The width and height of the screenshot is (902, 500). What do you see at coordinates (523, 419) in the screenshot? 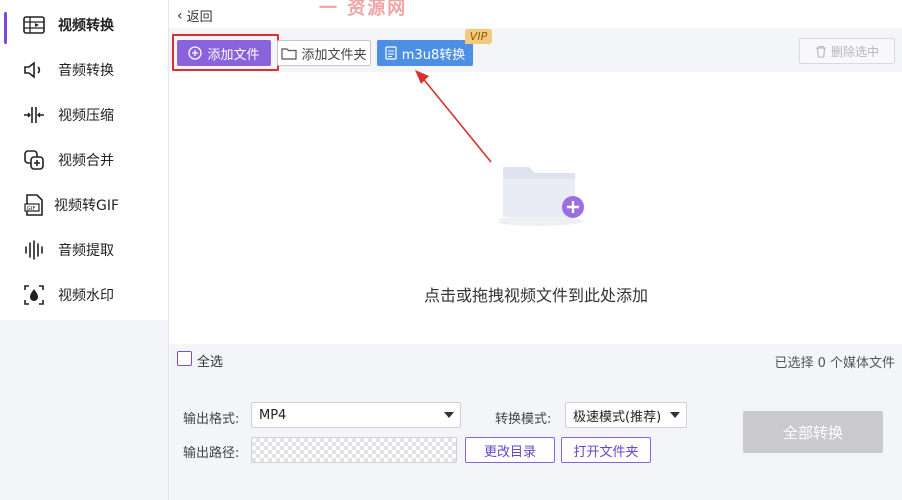
I see `convert-mode-label: 转换模式:` at bounding box center [523, 419].